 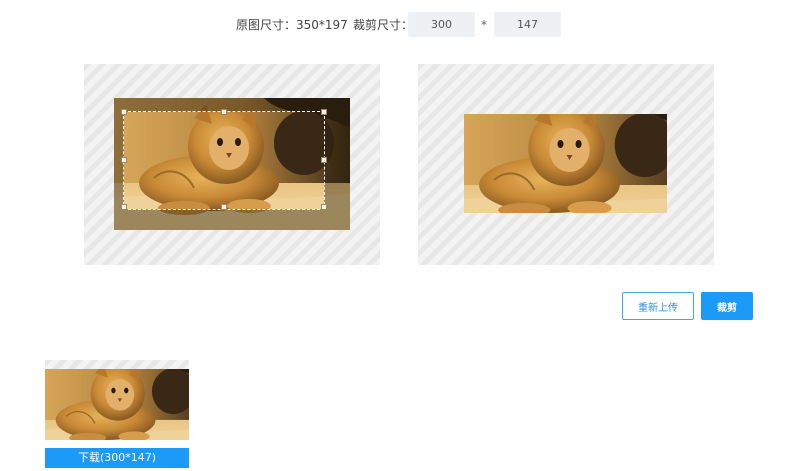 I want to click on result-image, so click(x=117, y=404).